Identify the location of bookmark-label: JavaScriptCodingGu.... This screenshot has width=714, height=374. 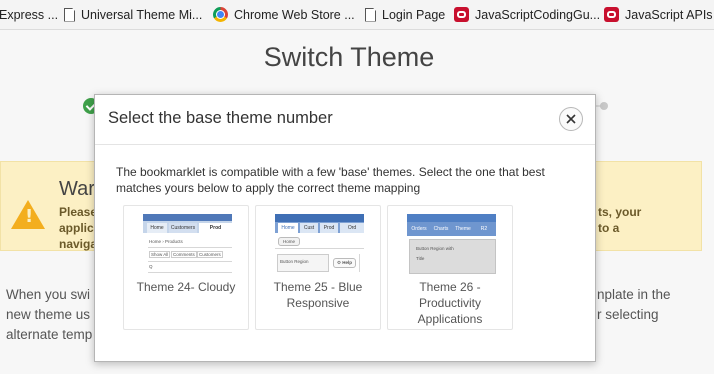
(538, 14).